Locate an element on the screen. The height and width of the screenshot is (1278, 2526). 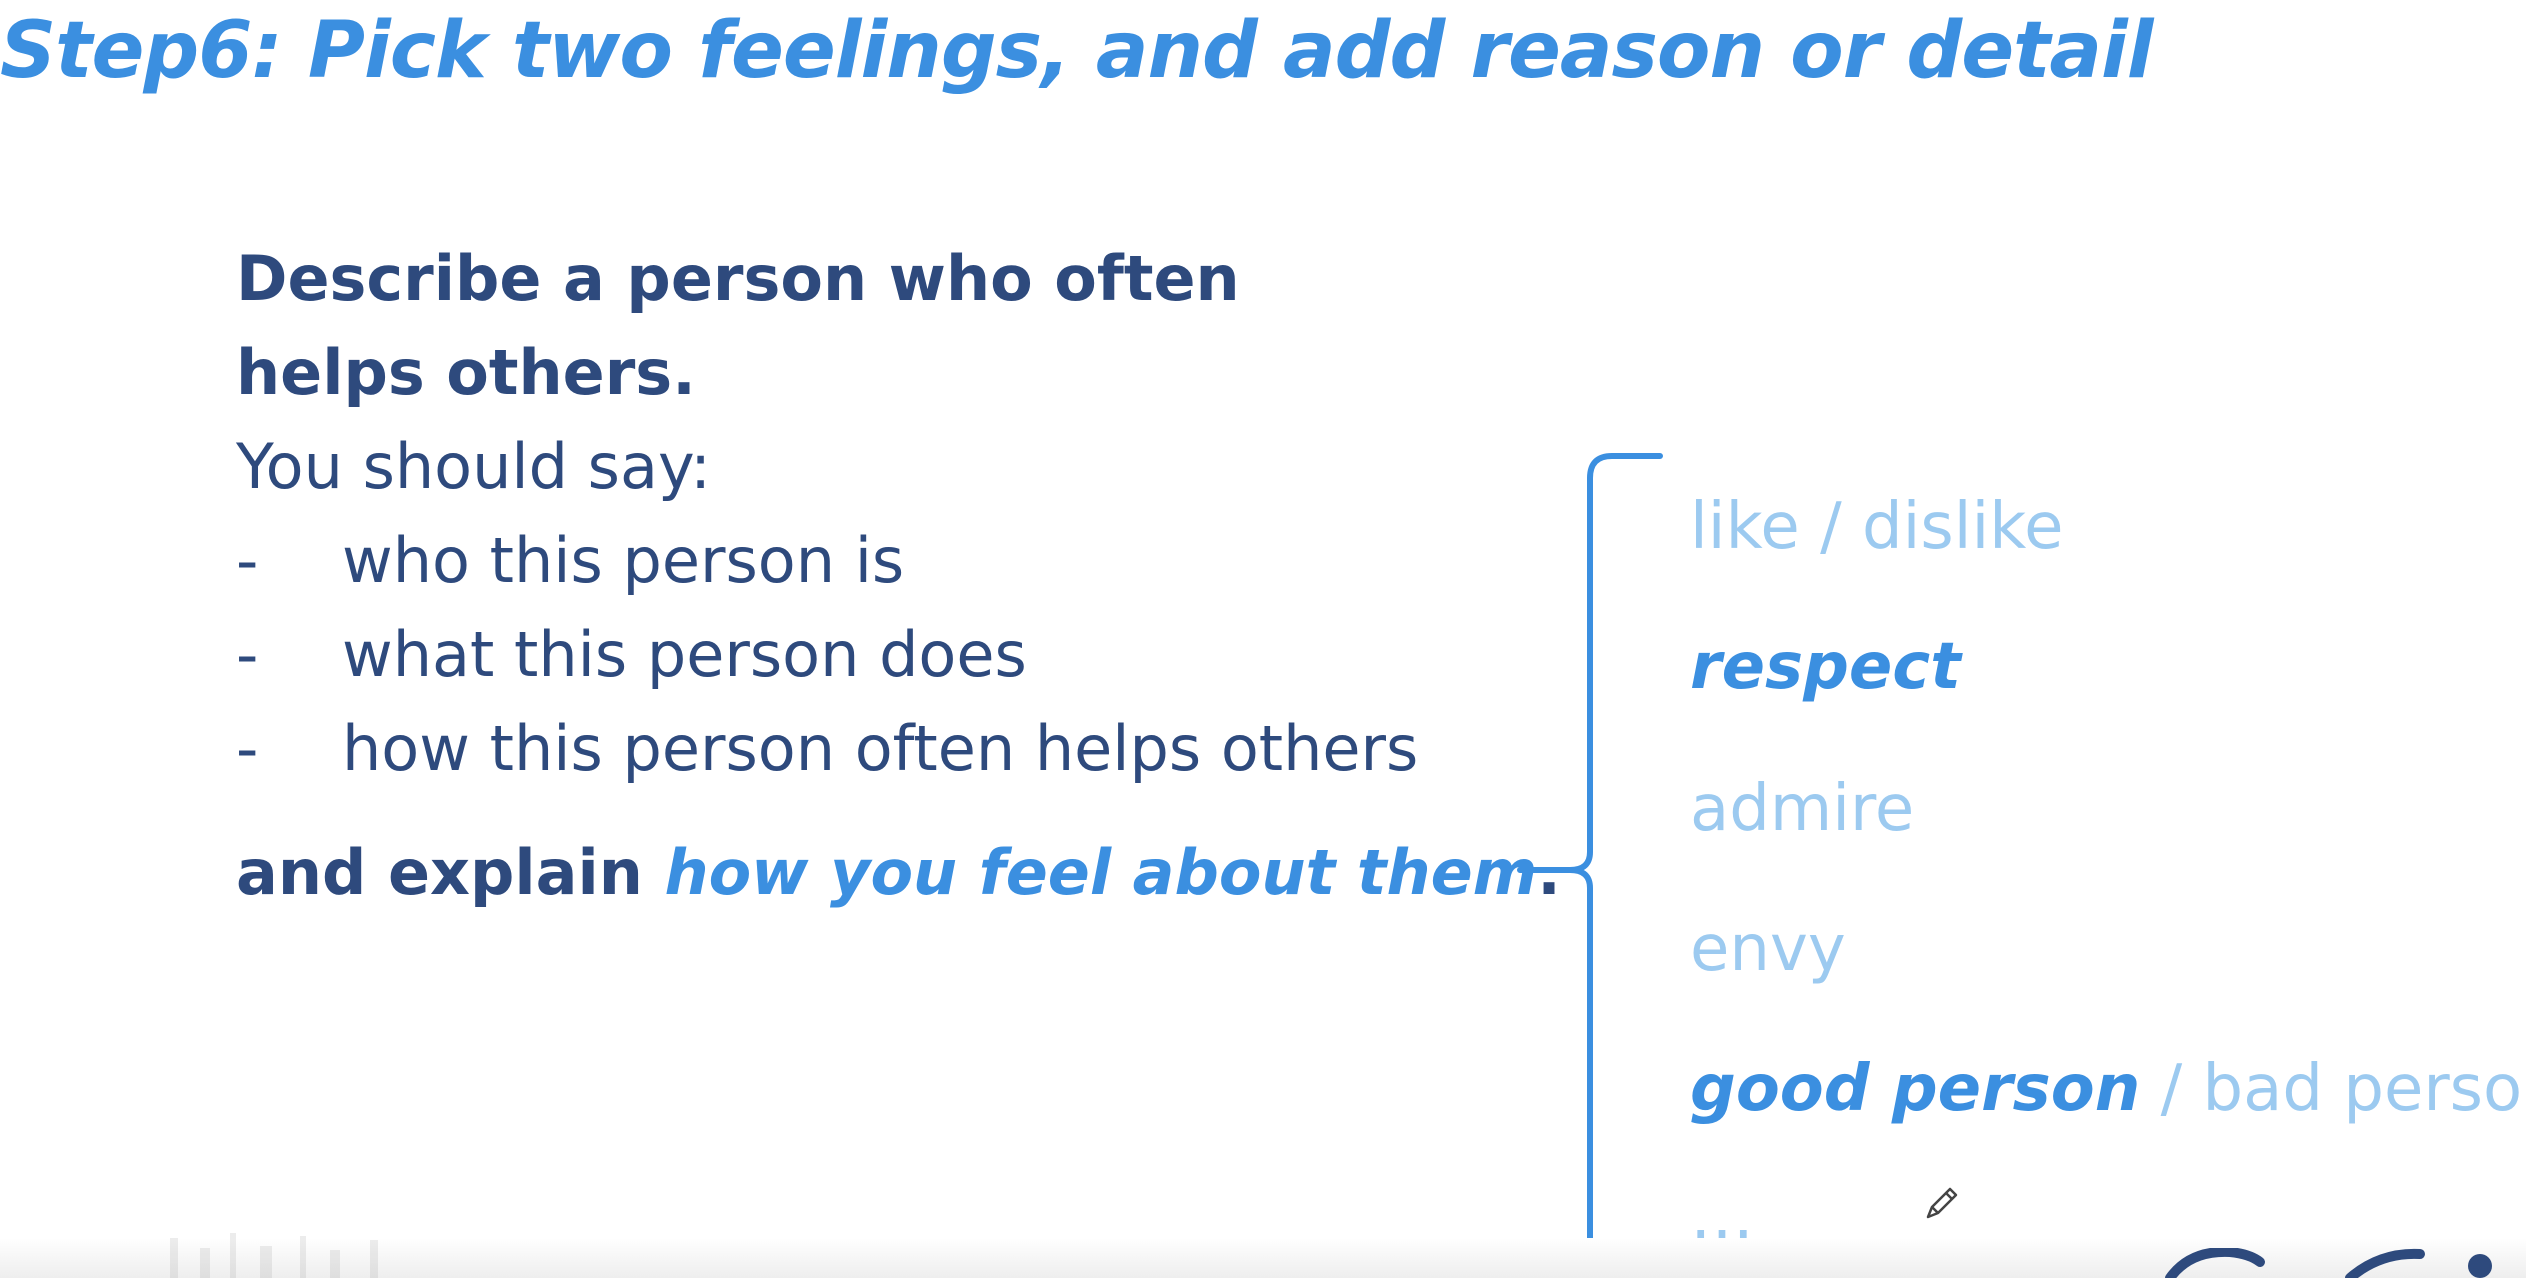
corner-logo-icon is located at coordinates (2328, 1263).